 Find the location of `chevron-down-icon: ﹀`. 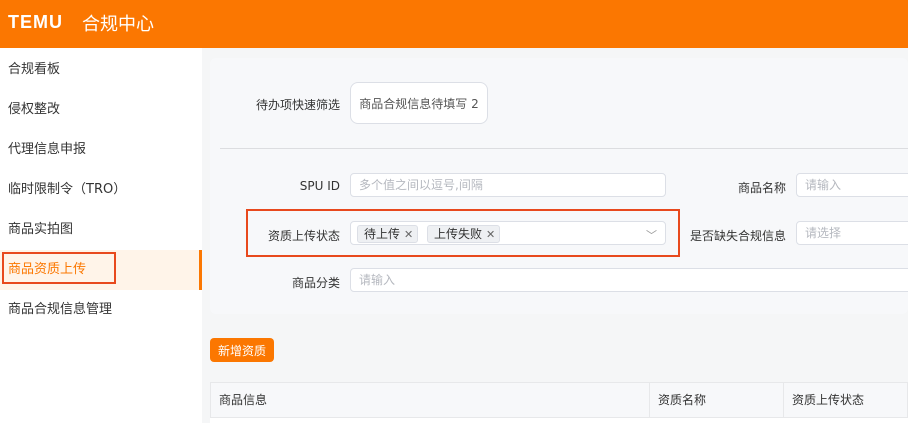

chevron-down-icon: ﹀ is located at coordinates (651, 235).